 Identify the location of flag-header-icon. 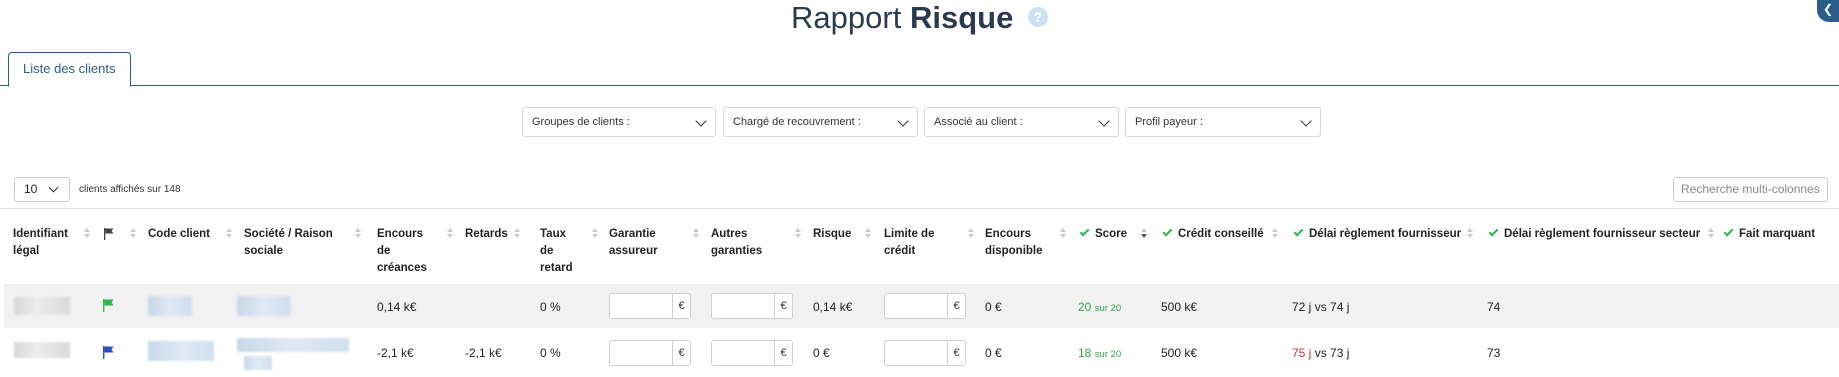
(108, 234).